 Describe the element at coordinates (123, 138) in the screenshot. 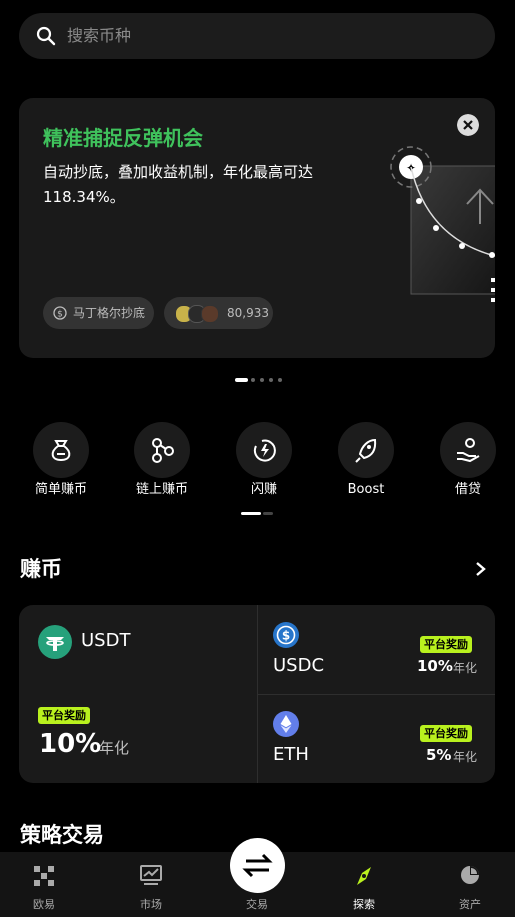

I see `banner-title: 精准捕捉反弹机会` at that location.